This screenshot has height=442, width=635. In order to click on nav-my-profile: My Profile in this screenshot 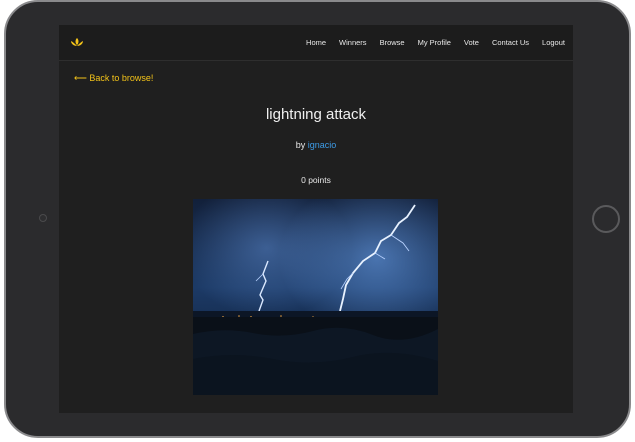, I will do `click(434, 42)`.